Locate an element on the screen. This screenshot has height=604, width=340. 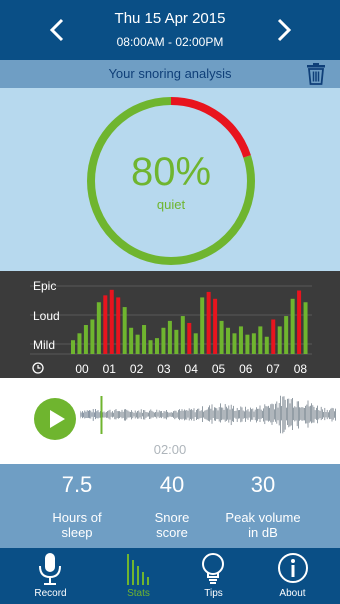
nav-label: Record is located at coordinates (50, 593).